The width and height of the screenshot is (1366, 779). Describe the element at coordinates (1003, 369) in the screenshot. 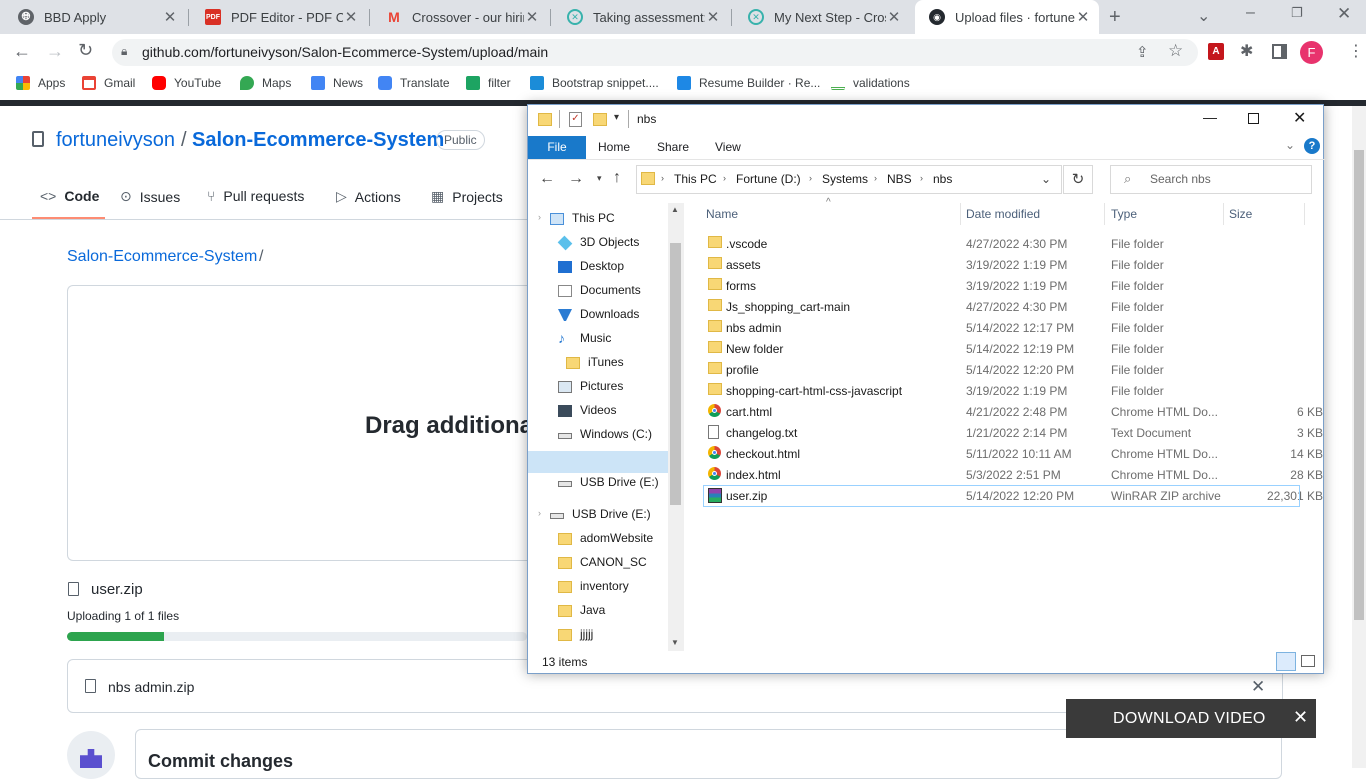

I see `file-row: profile 5/14/2022 12:20 PM File folder` at that location.